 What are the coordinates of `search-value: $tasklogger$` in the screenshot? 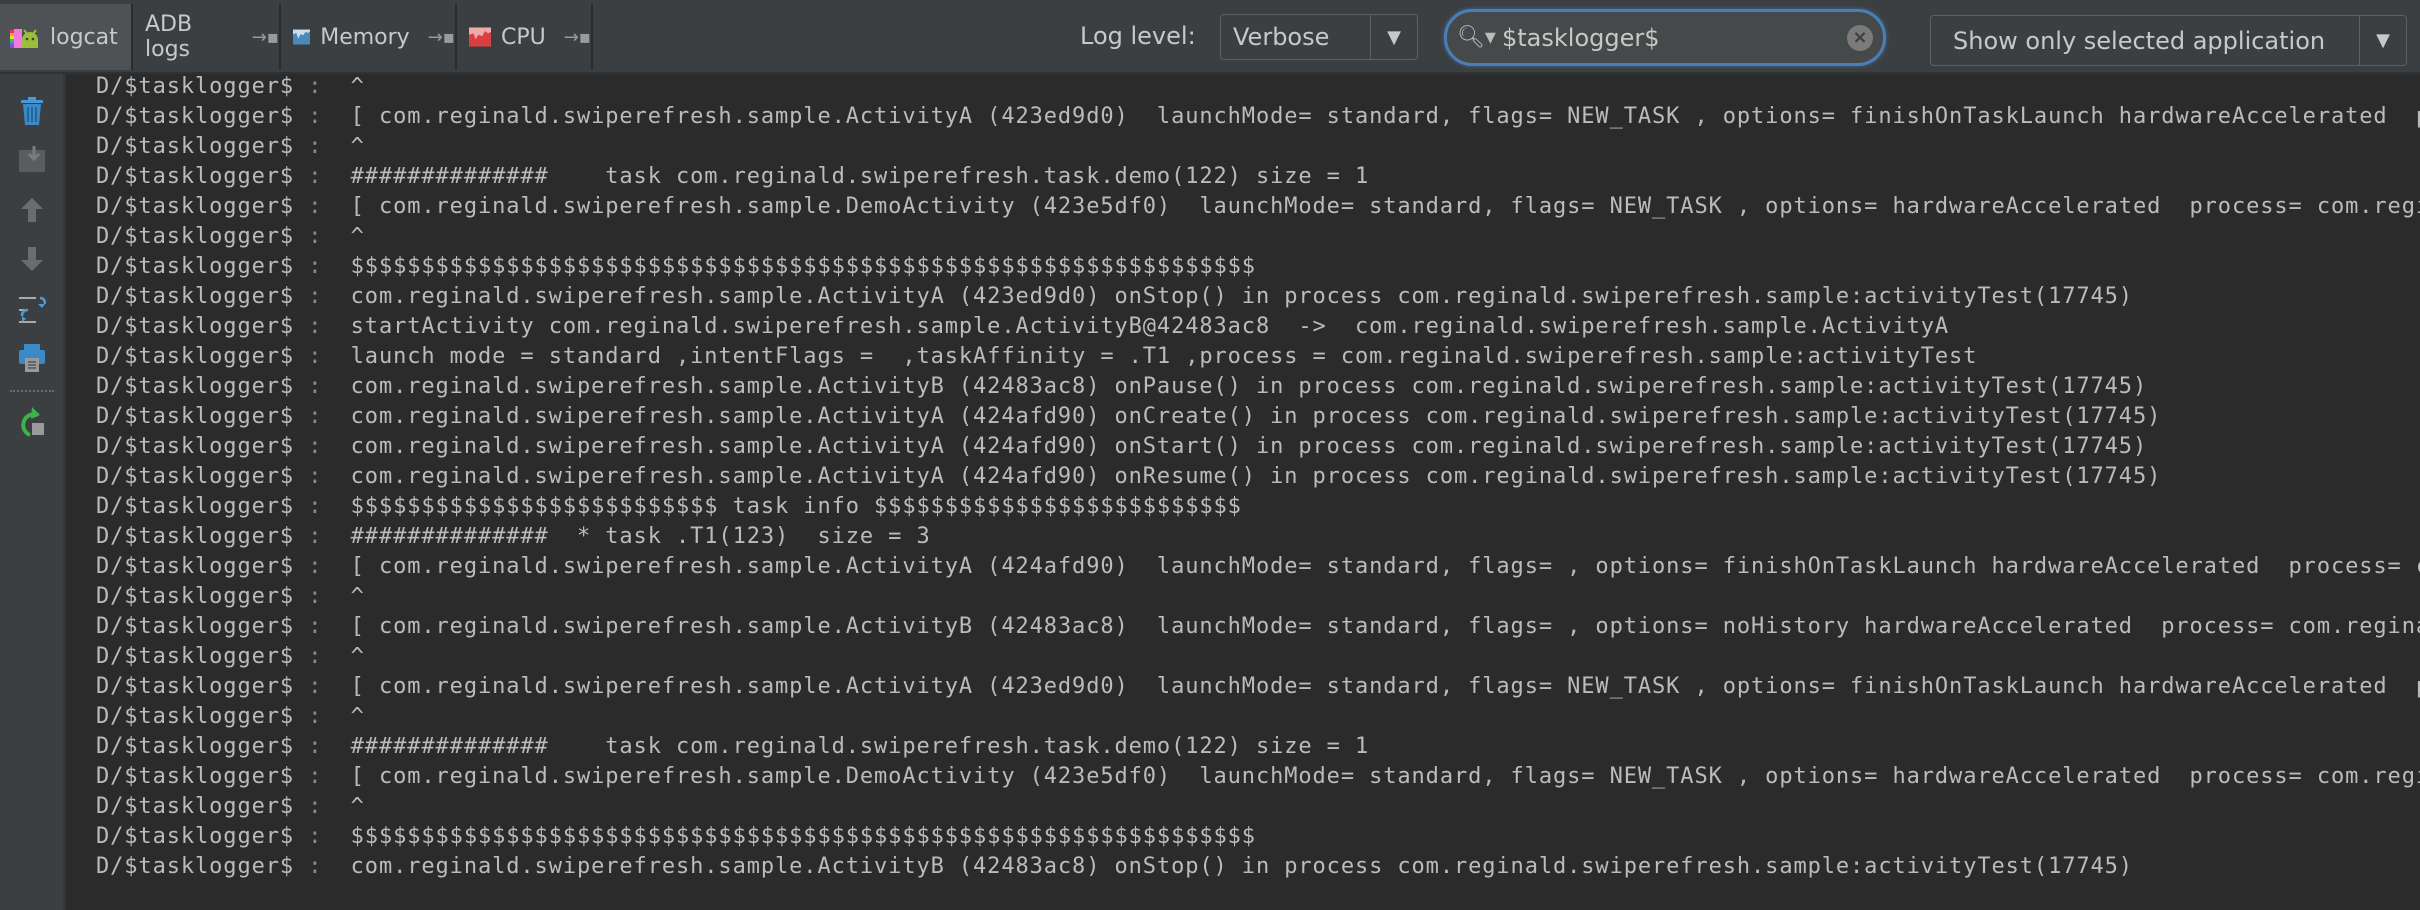 It's located at (1671, 38).